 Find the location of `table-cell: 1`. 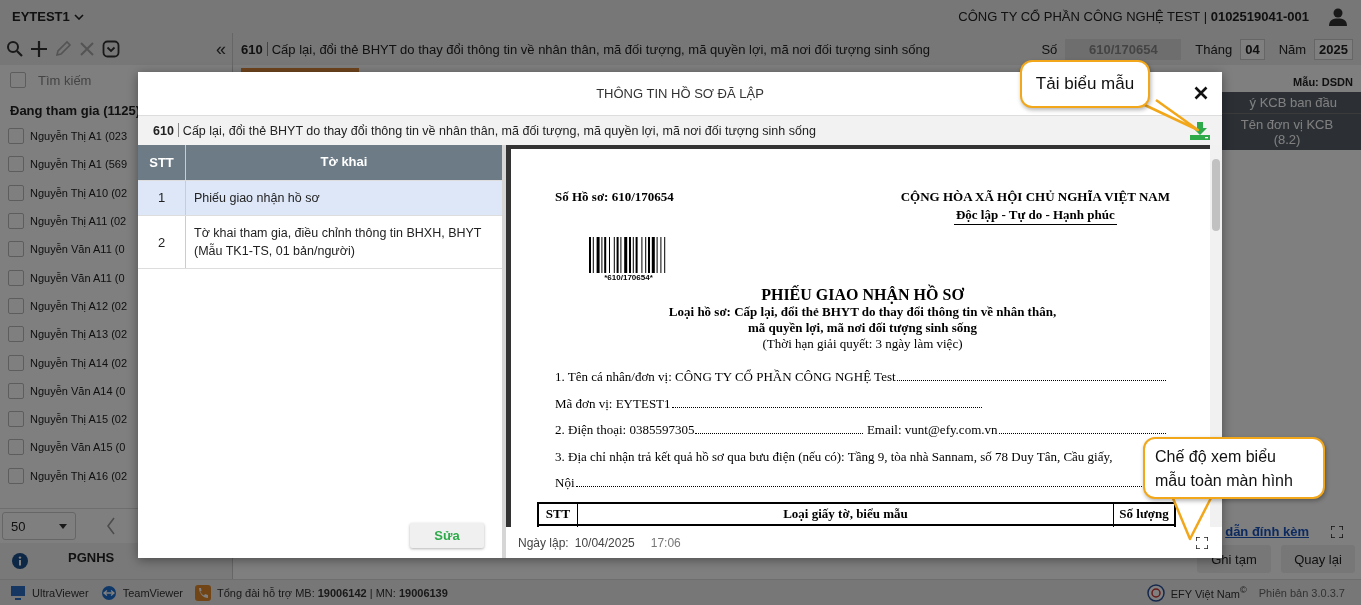

table-cell: 1 is located at coordinates (162, 197).